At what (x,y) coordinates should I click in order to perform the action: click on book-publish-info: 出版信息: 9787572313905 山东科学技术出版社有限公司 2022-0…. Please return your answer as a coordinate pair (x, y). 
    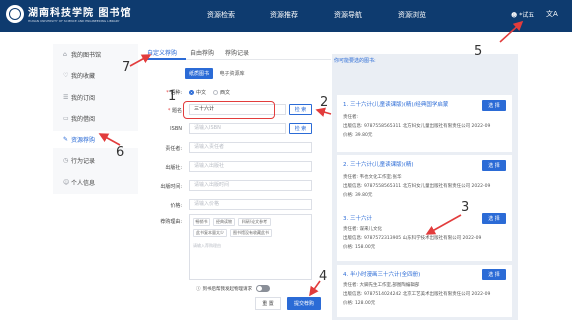
    Looking at the image, I should click on (412, 238).